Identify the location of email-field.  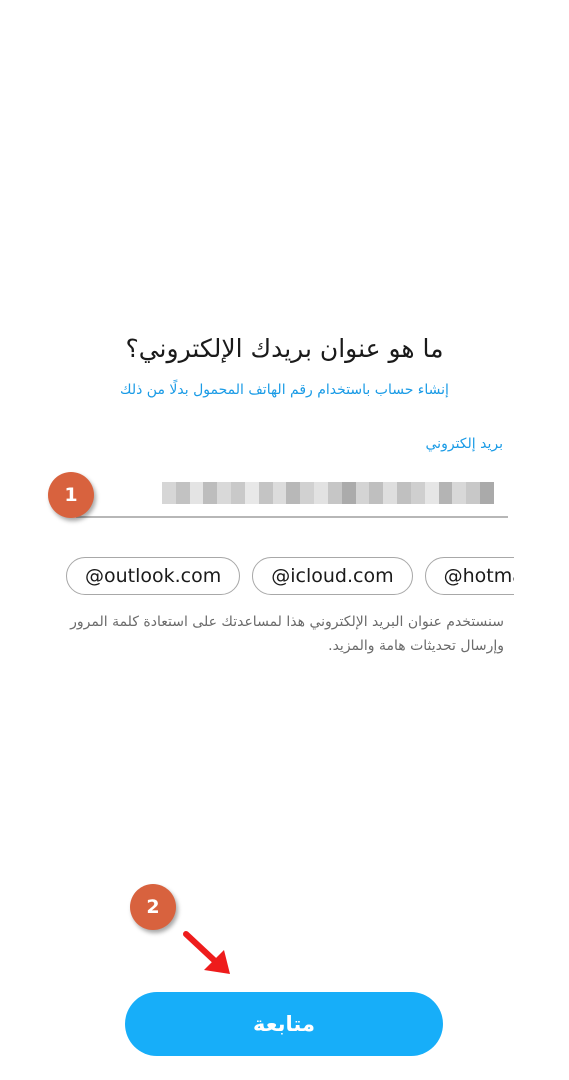
(292, 494).